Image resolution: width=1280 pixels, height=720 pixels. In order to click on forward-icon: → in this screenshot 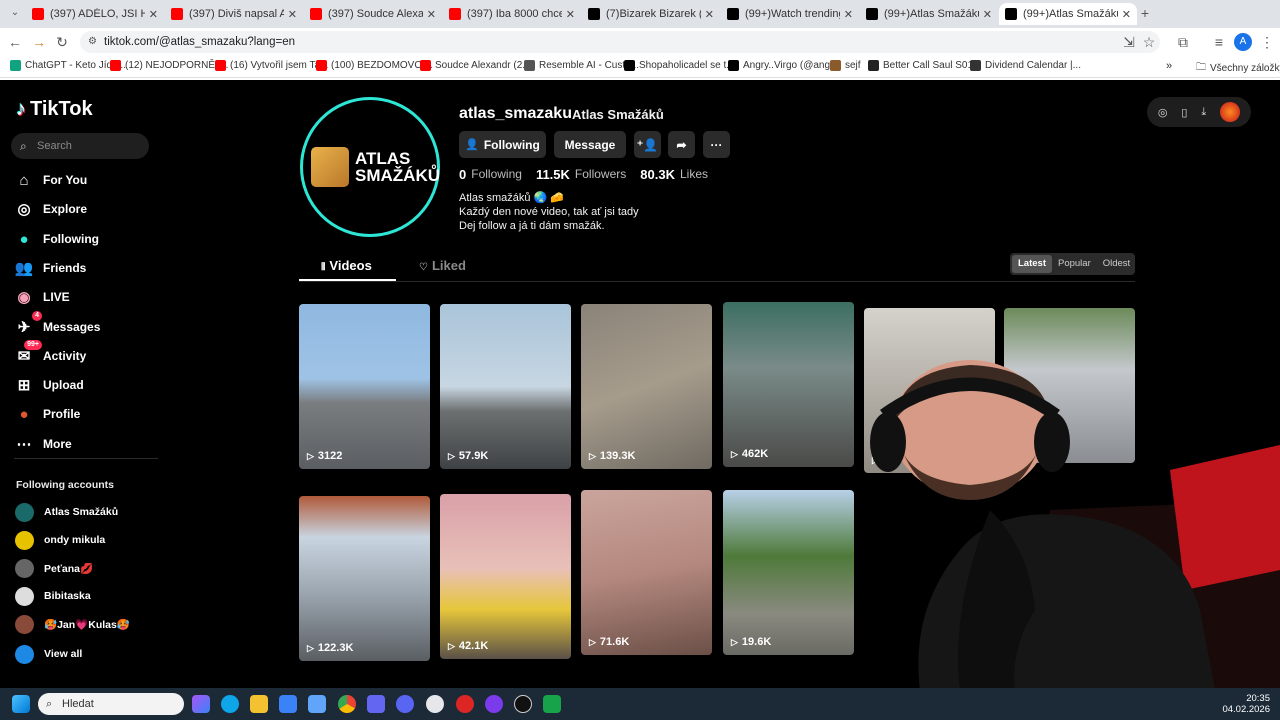, I will do `click(39, 42)`.